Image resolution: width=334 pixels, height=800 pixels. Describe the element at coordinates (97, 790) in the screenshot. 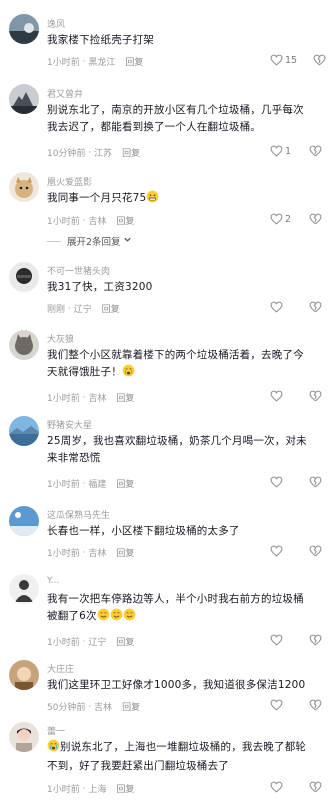

I see `comment-location: 上海` at that location.